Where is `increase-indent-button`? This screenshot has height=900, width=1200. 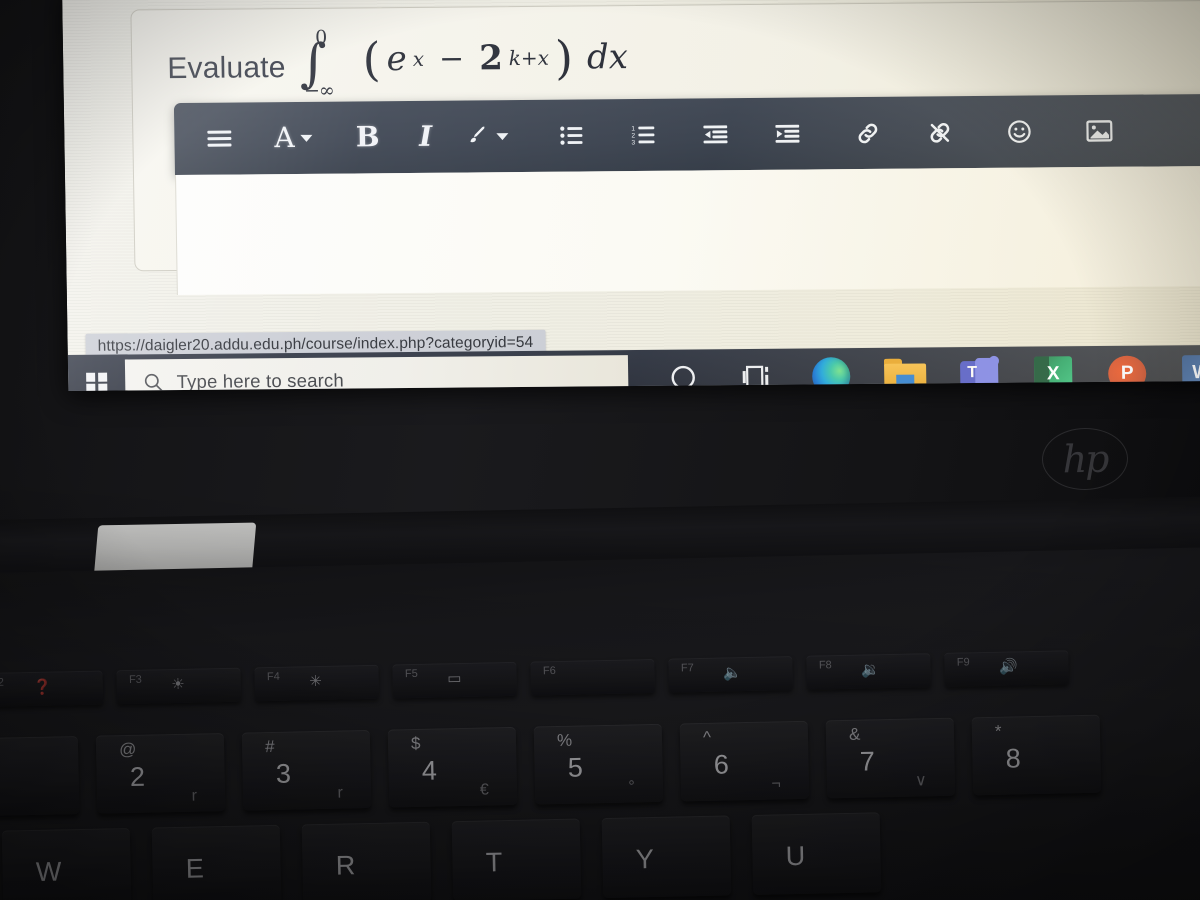
increase-indent-button is located at coordinates (787, 133).